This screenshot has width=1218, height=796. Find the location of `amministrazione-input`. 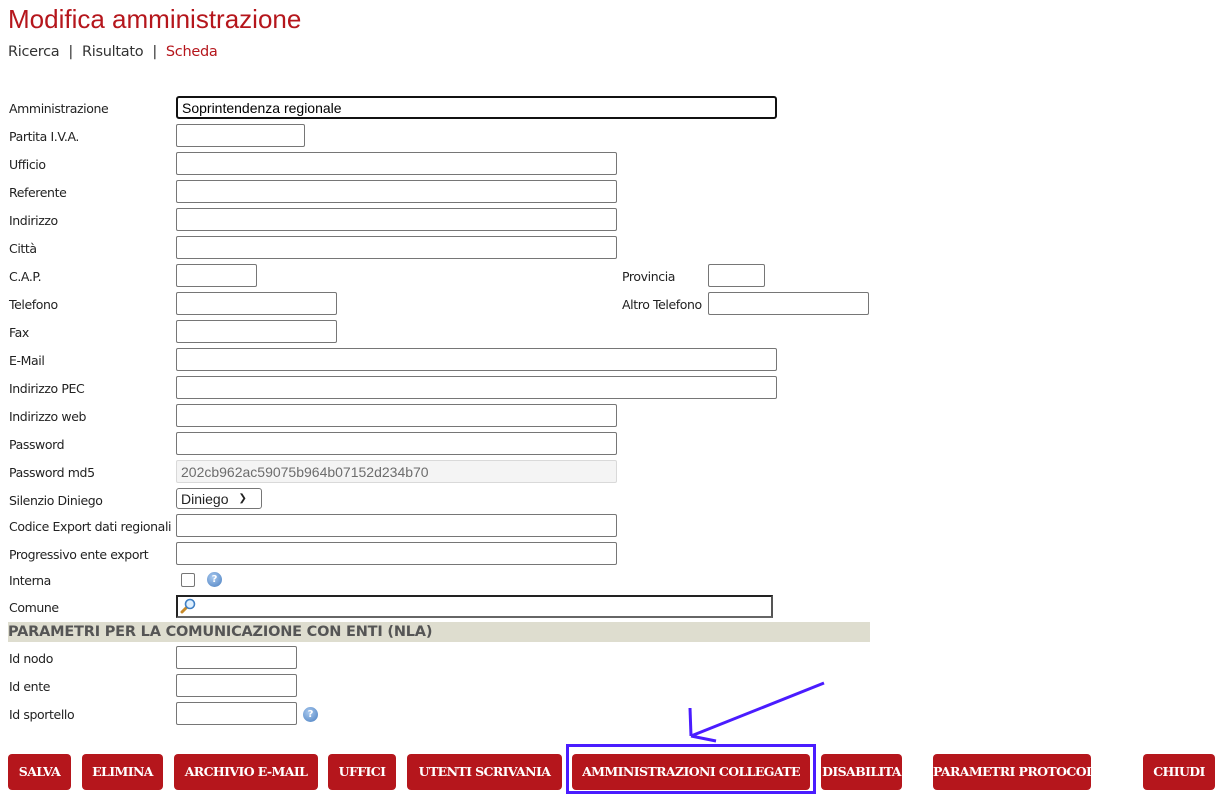

amministrazione-input is located at coordinates (476, 107).